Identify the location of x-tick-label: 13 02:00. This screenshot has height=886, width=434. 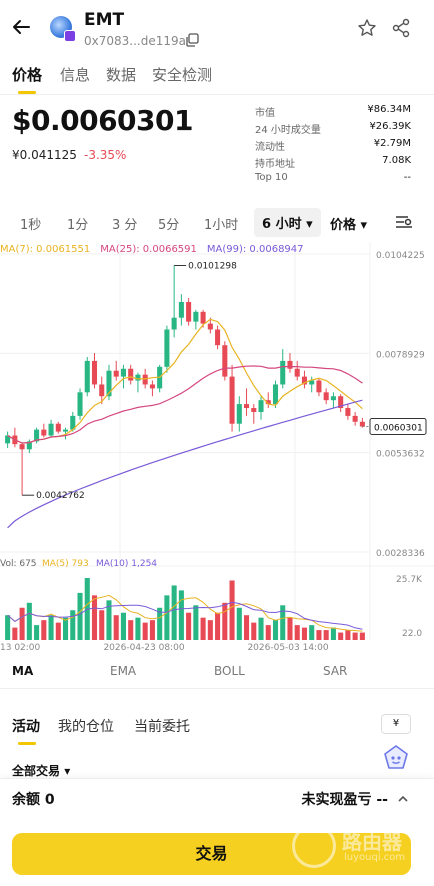
(20, 647).